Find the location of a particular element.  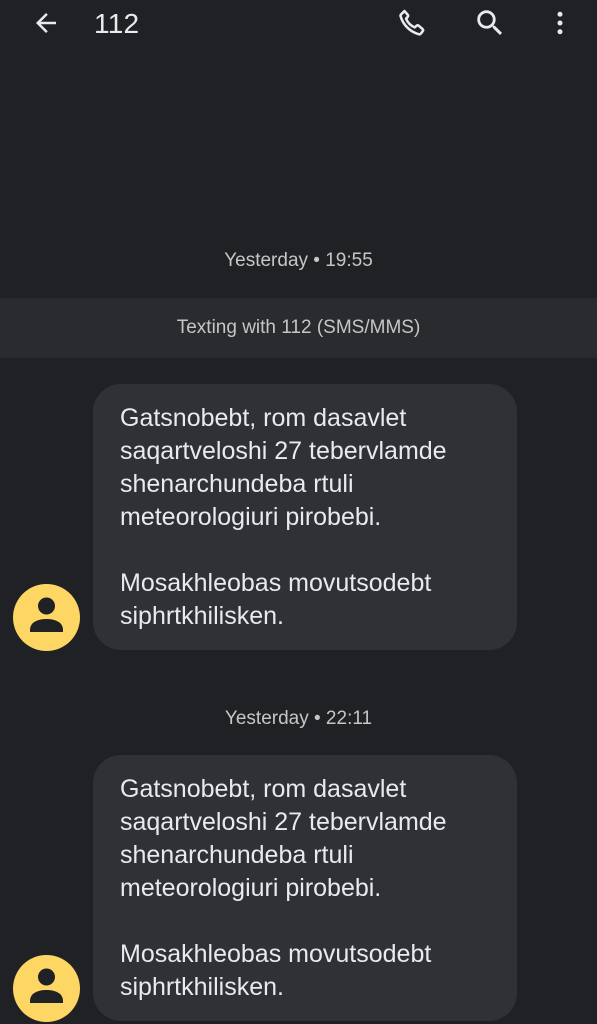

banner-text: Texting with 112 (SMS/MMS) is located at coordinates (298, 327).